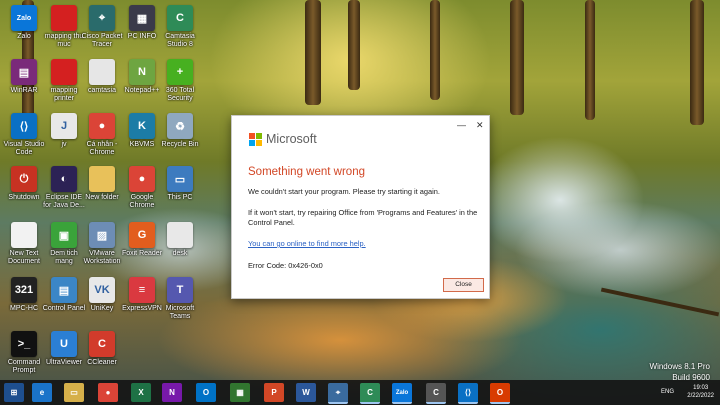  I want to click on desktop-icon: ▭ This PC, so click(180, 193).